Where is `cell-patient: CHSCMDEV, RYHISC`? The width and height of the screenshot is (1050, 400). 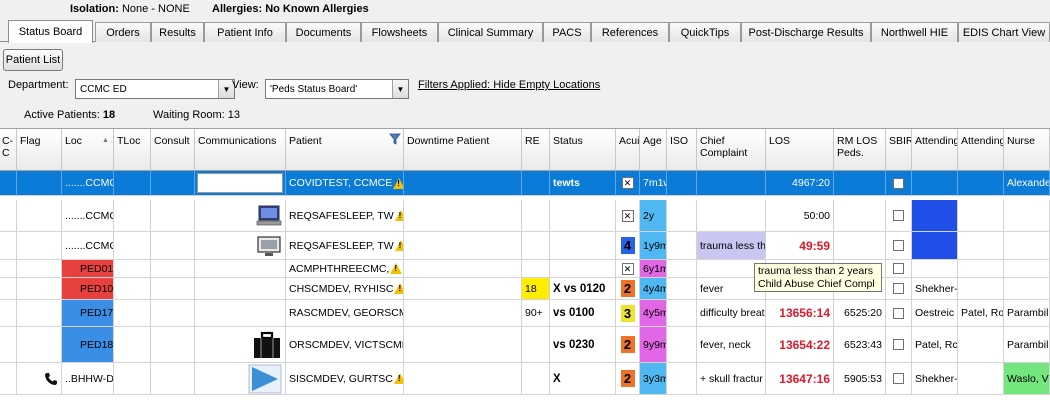
cell-patient: CHSCMDEV, RYHISC is located at coordinates (345, 289).